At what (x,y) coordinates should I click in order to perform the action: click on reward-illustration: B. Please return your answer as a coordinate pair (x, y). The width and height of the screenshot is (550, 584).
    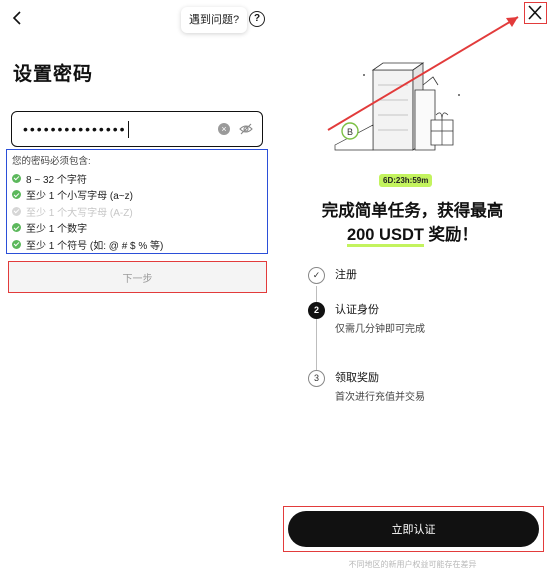
    Looking at the image, I should click on (397, 106).